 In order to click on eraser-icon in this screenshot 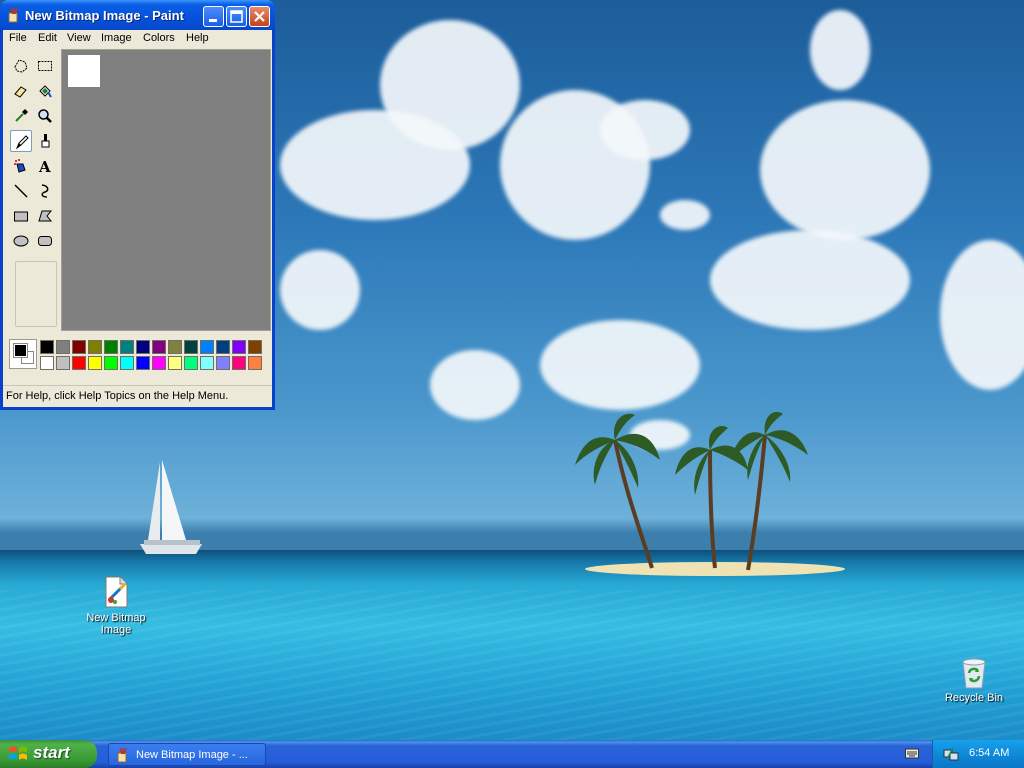, I will do `click(20, 92)`.